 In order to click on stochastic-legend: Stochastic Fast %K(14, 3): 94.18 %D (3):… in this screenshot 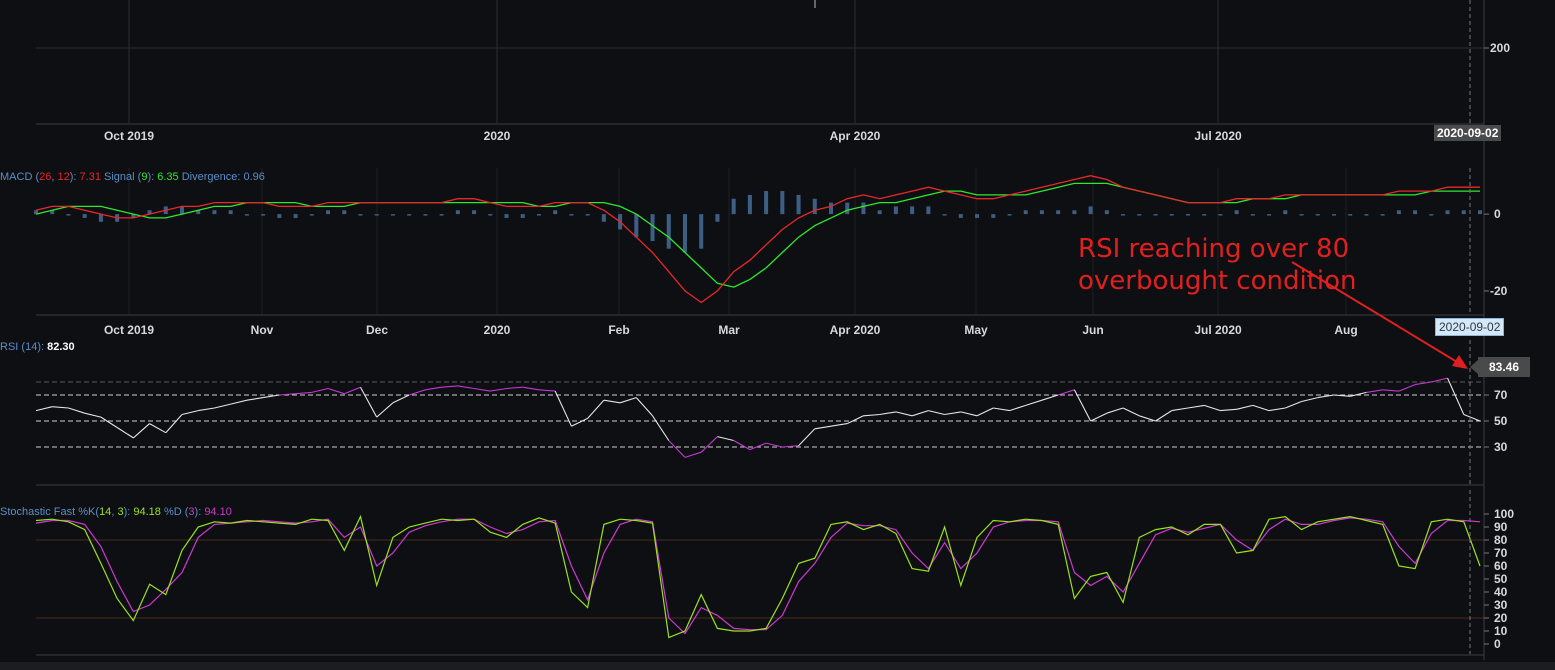, I will do `click(116, 512)`.